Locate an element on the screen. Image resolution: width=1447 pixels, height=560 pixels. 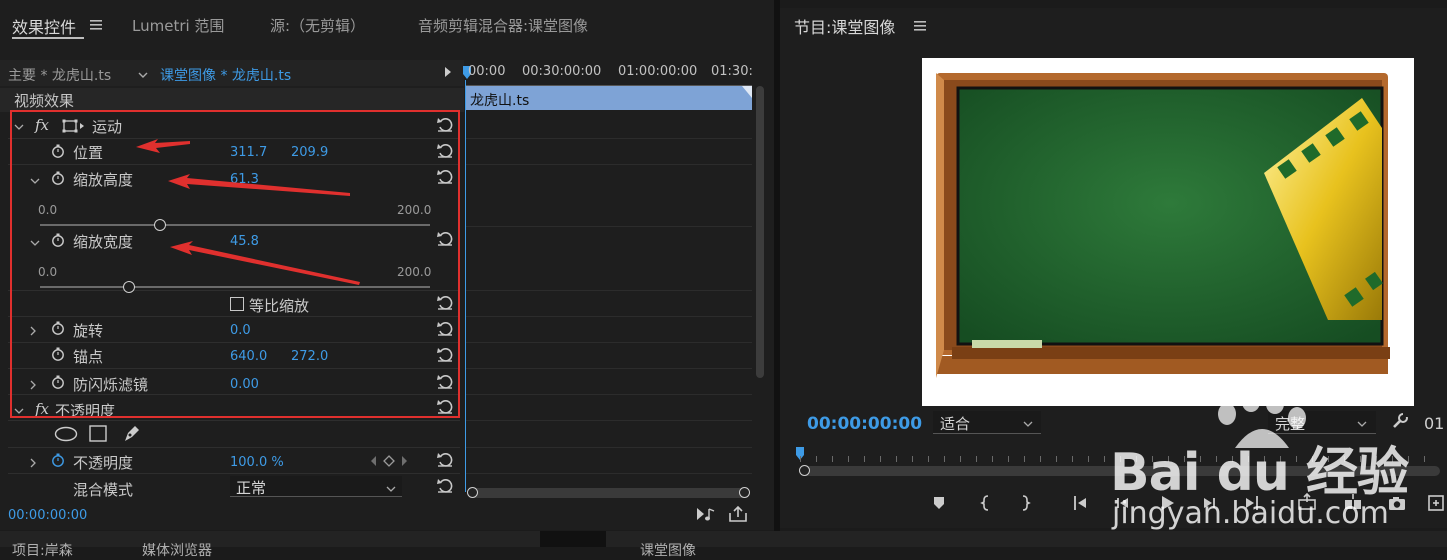
mark-out-icon is located at coordinates (1025, 503).